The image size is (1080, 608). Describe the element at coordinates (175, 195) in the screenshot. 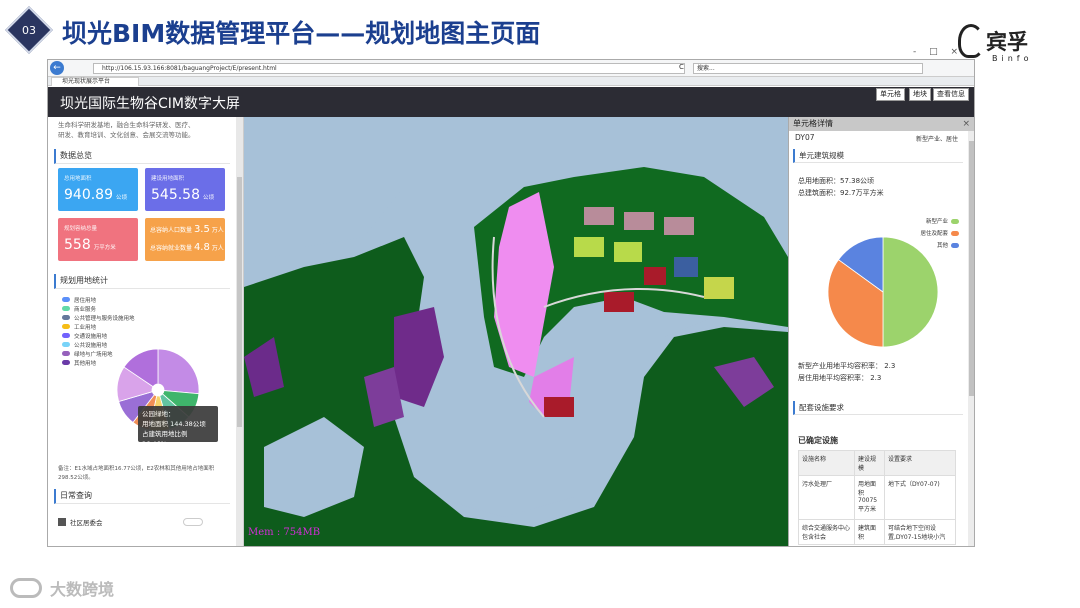

I see `card-value: 545.58` at that location.